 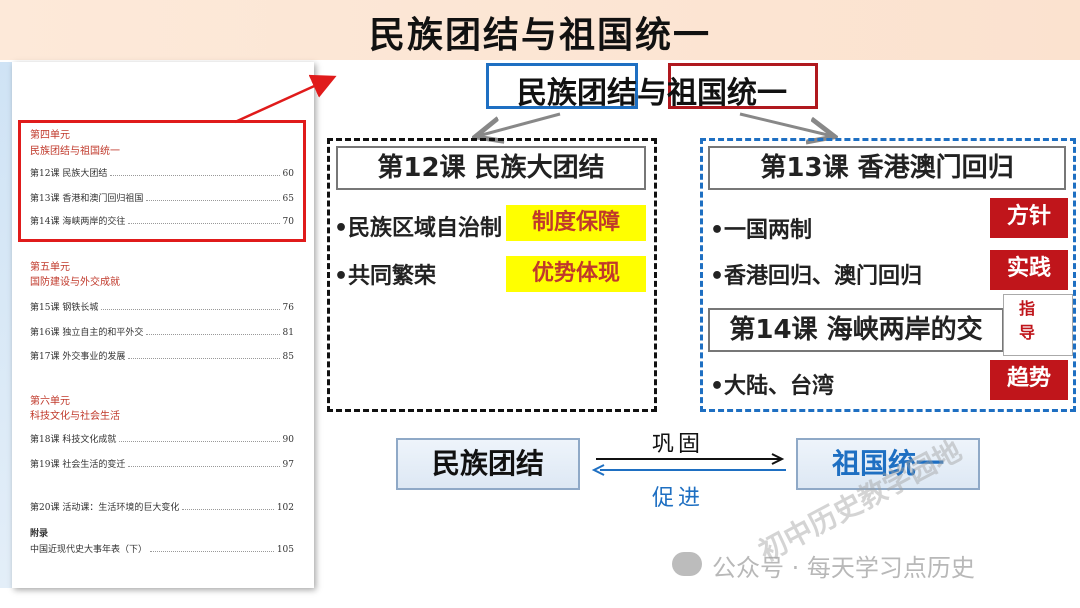 I want to click on lesson12-bullet1: •民族区域自治制, so click(x=418, y=228).